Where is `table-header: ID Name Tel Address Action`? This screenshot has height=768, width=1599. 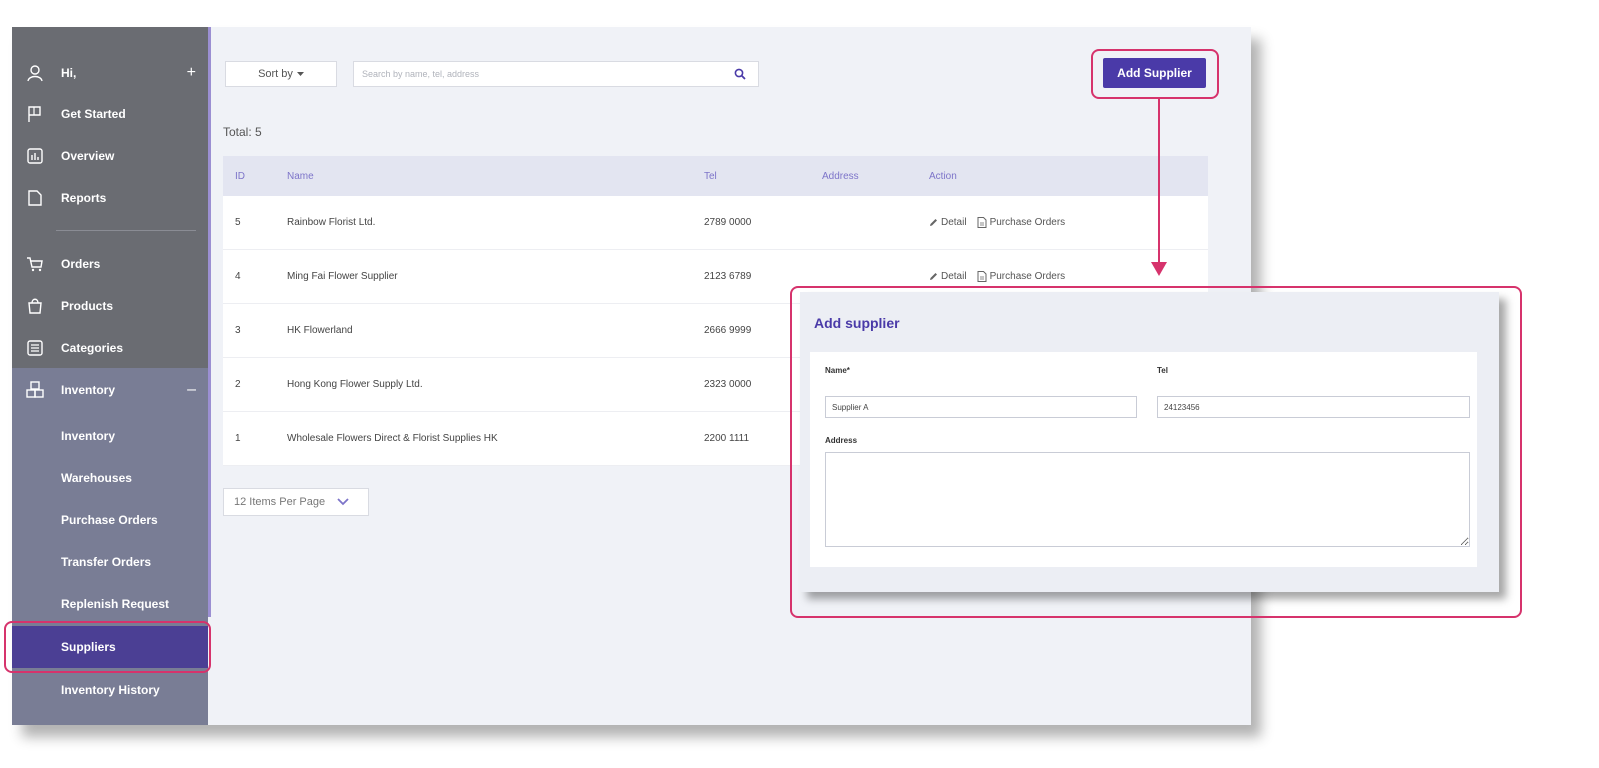 table-header: ID Name Tel Address Action is located at coordinates (715, 176).